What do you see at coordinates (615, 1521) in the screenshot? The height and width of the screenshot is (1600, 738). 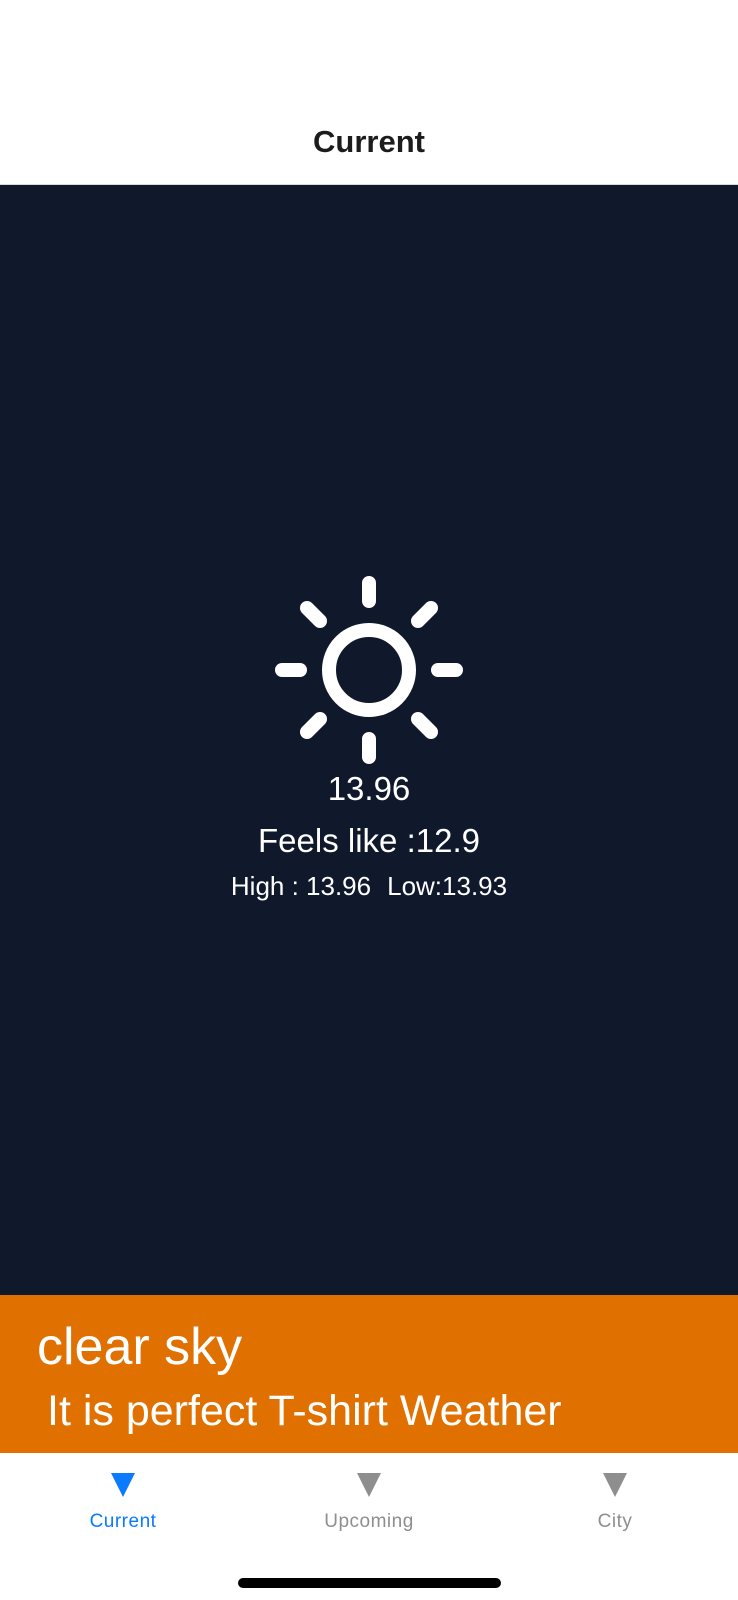 I see `tab-city-label: City` at bounding box center [615, 1521].